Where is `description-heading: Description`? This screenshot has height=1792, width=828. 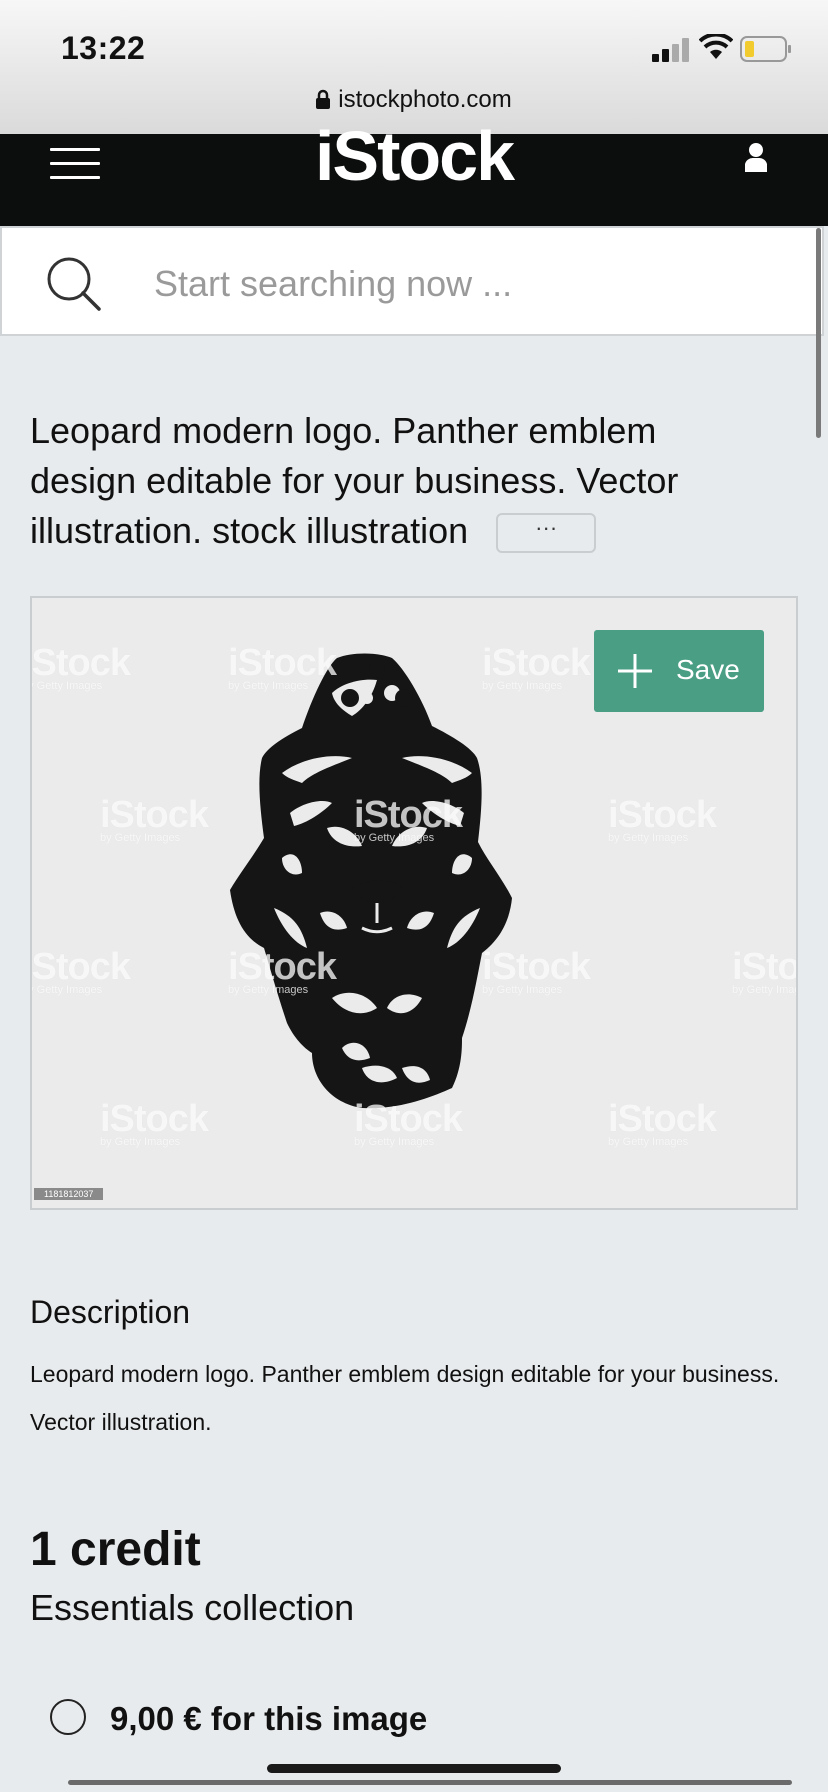
description-heading: Description is located at coordinates (110, 1312).